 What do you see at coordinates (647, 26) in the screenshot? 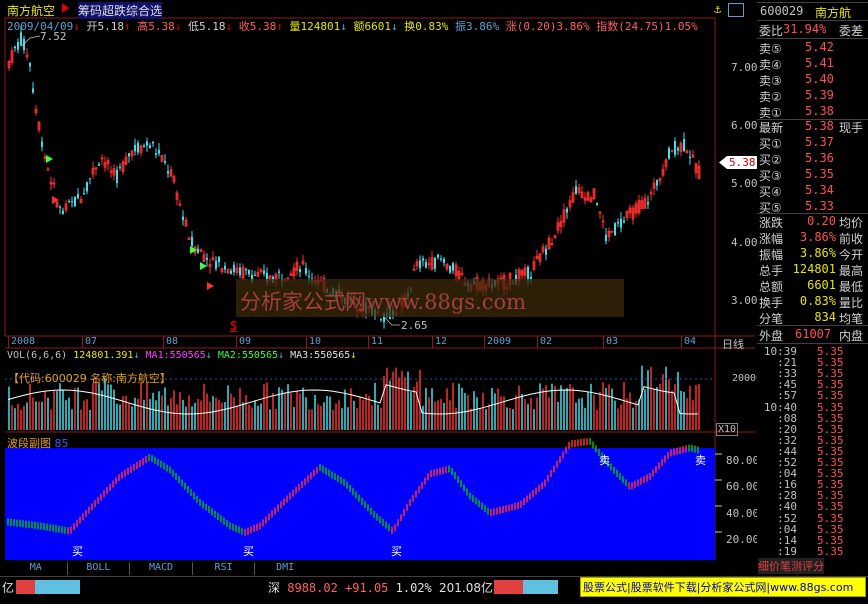
I see `info-index: 指数(24.75)1.05%` at bounding box center [647, 26].